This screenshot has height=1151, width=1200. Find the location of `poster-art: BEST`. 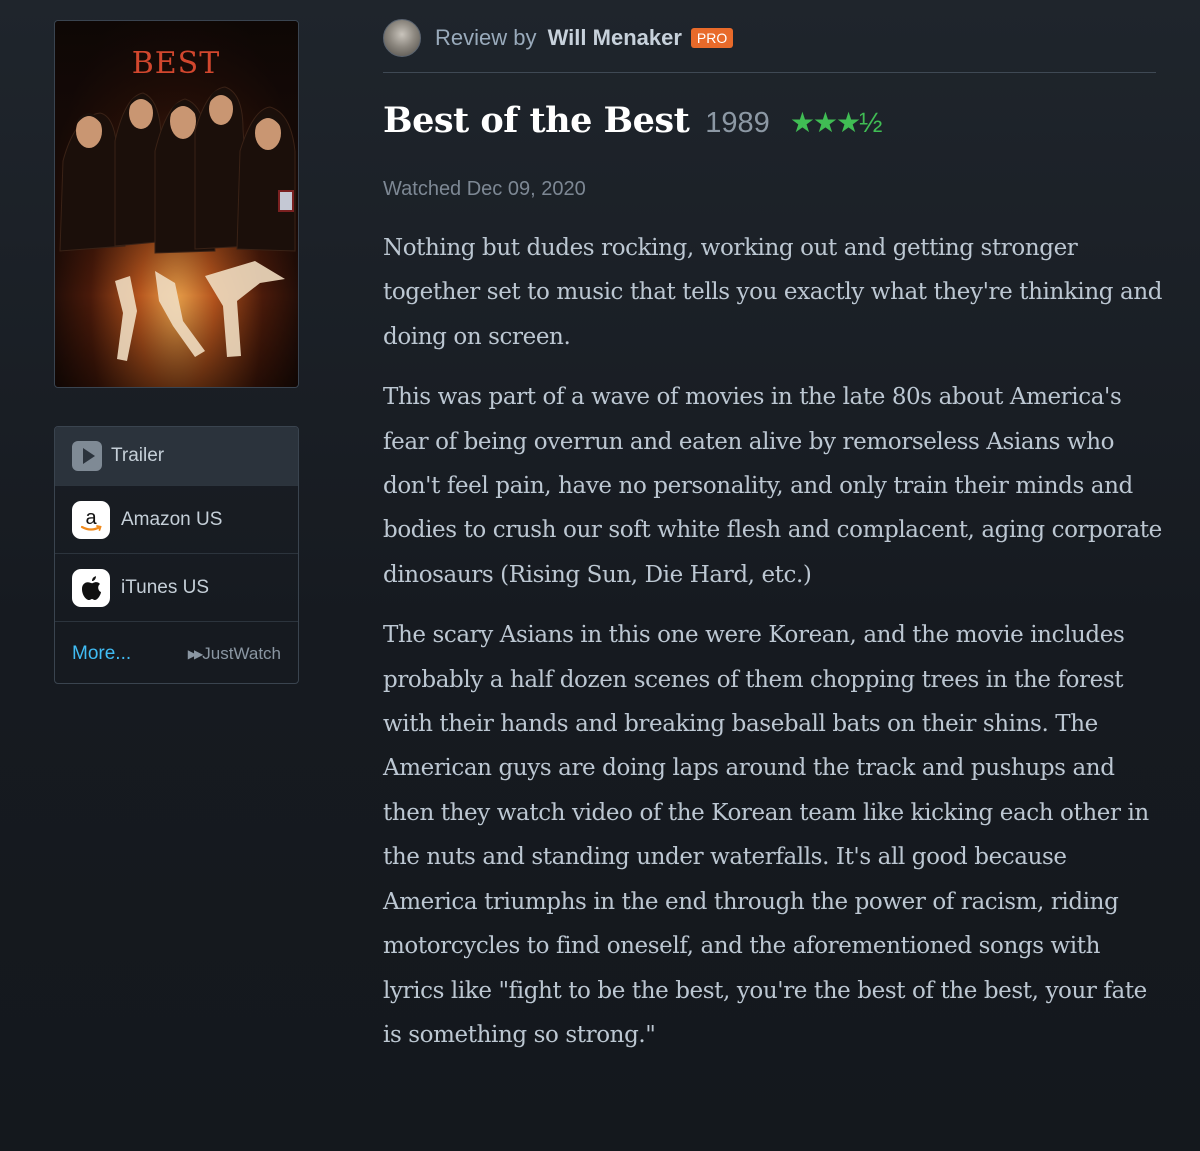

poster-art: BEST is located at coordinates (176, 204).